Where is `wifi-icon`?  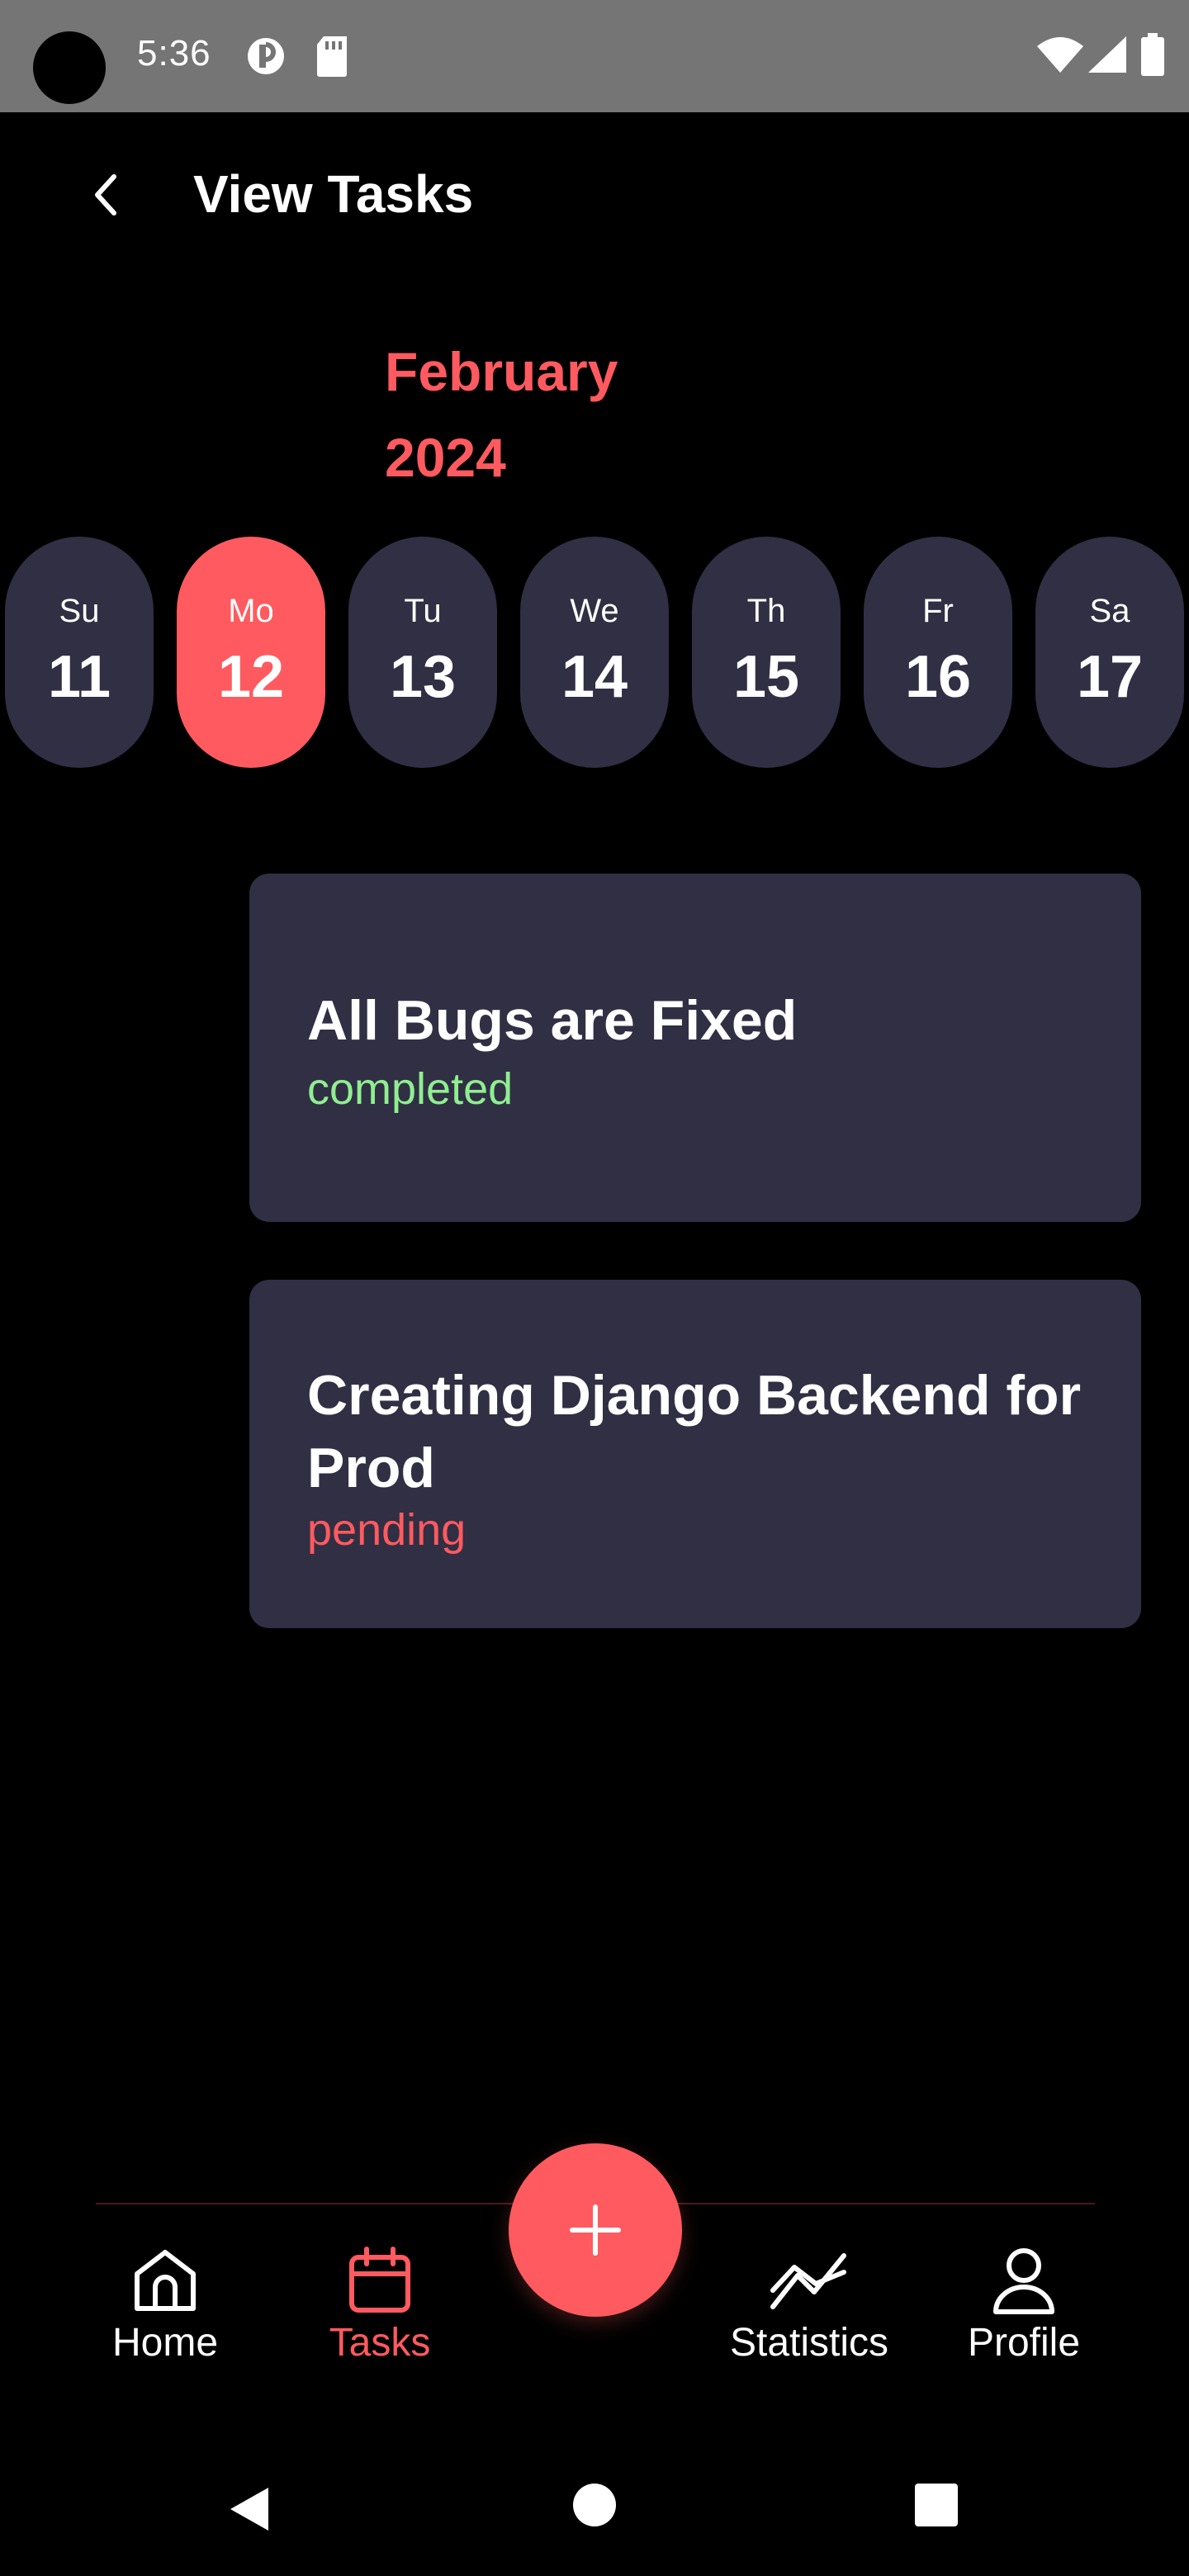
wifi-icon is located at coordinates (1060, 54).